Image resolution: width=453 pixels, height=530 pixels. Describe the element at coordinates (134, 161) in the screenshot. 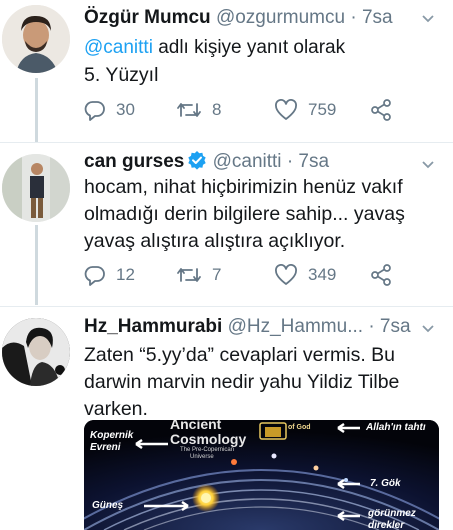

I see `display-name: can gurses` at that location.